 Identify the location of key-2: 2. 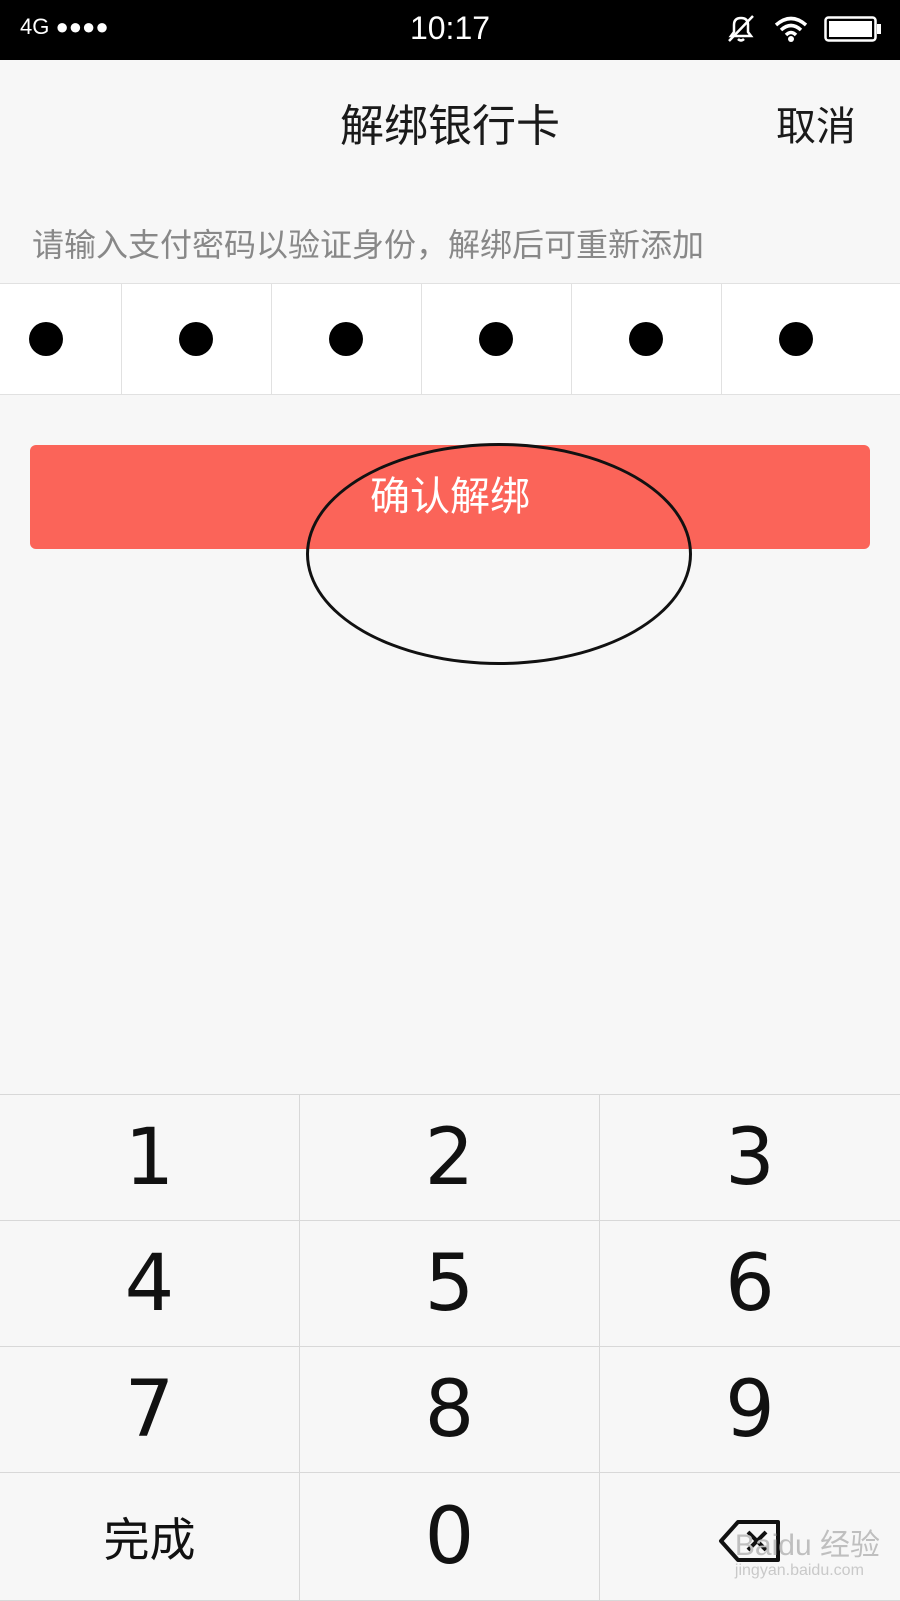
(450, 1158).